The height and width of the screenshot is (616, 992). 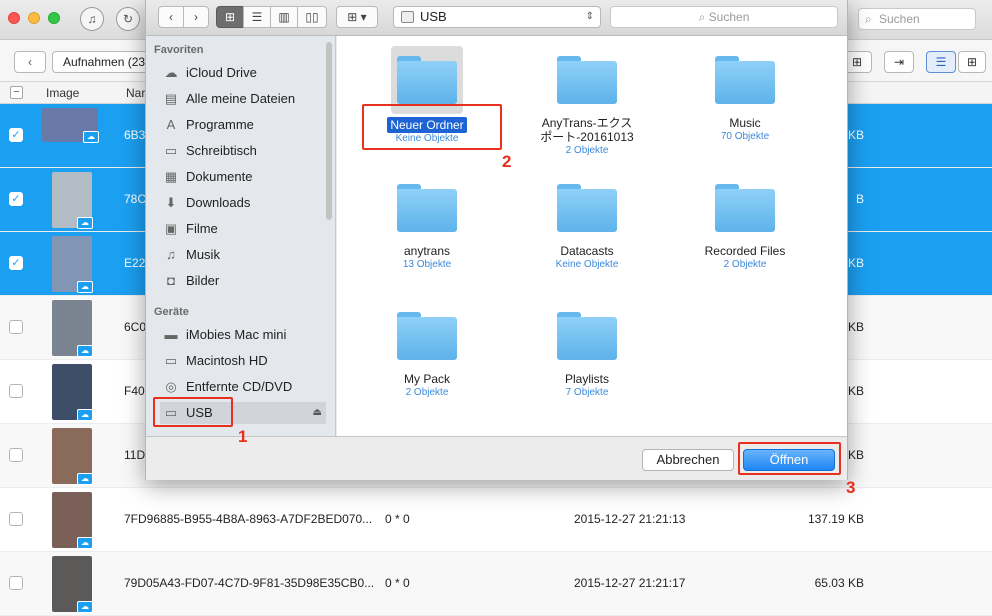 What do you see at coordinates (243, 151) in the screenshot?
I see `sidebar-item-schreibtisch: ▭ Schreibtisch` at bounding box center [243, 151].